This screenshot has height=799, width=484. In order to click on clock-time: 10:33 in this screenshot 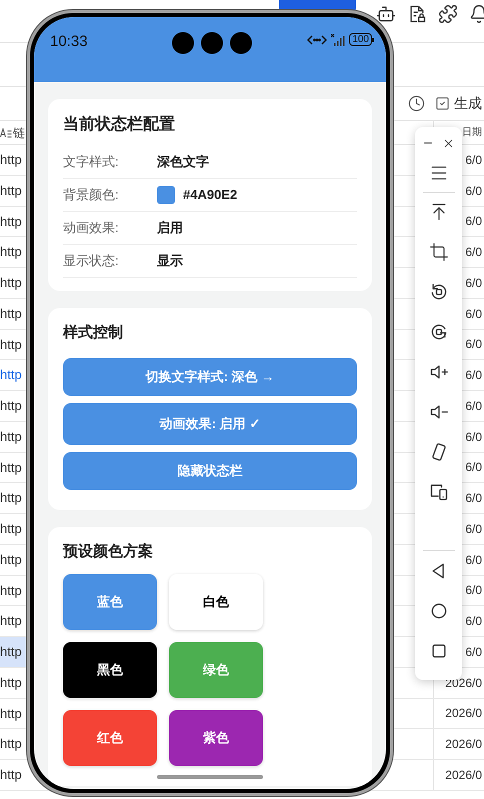, I will do `click(69, 42)`.